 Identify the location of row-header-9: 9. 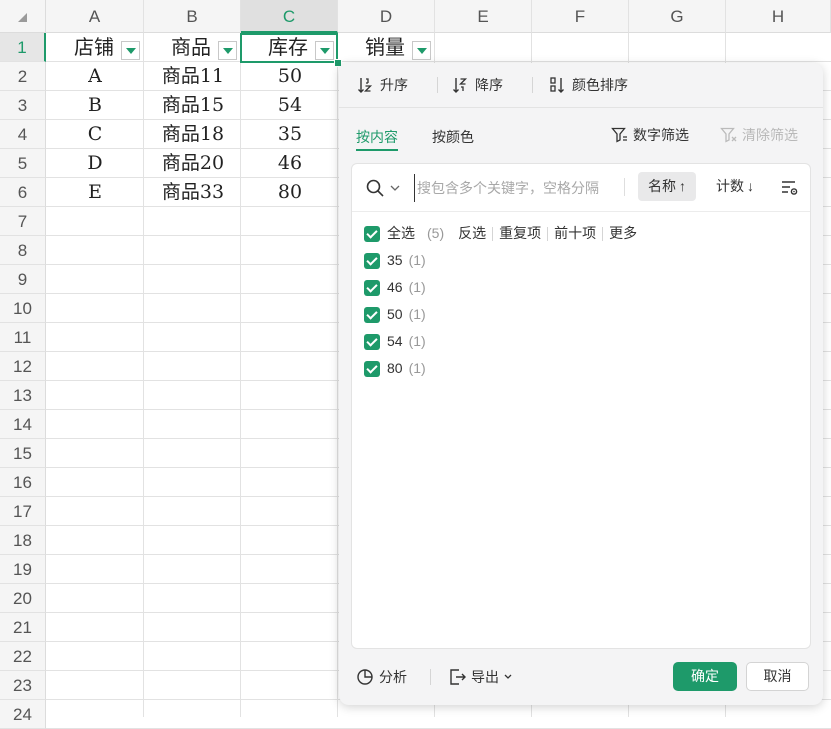
(23, 279).